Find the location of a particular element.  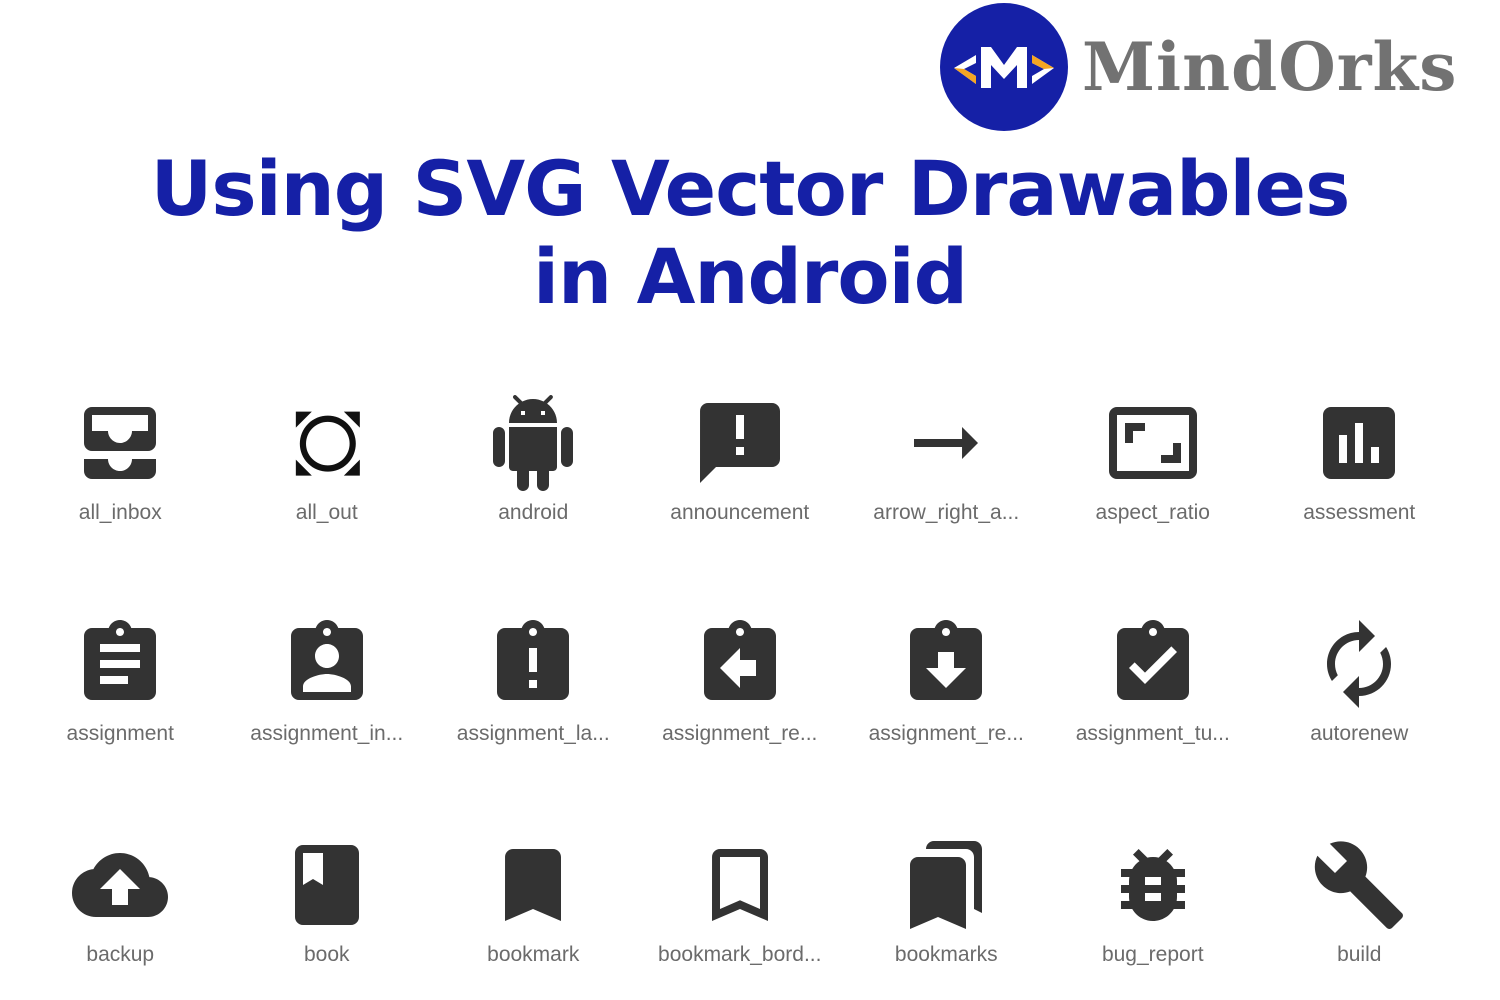

all-inbox-icon is located at coordinates (120, 443).